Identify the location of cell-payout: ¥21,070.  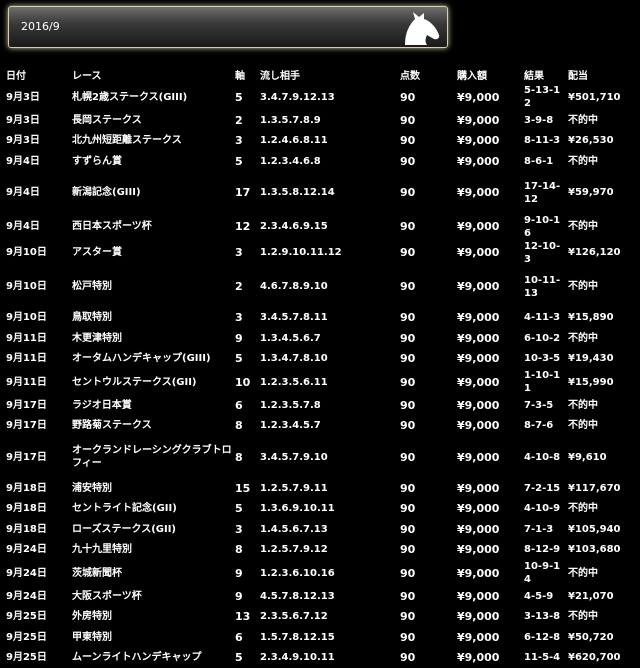
(603, 596).